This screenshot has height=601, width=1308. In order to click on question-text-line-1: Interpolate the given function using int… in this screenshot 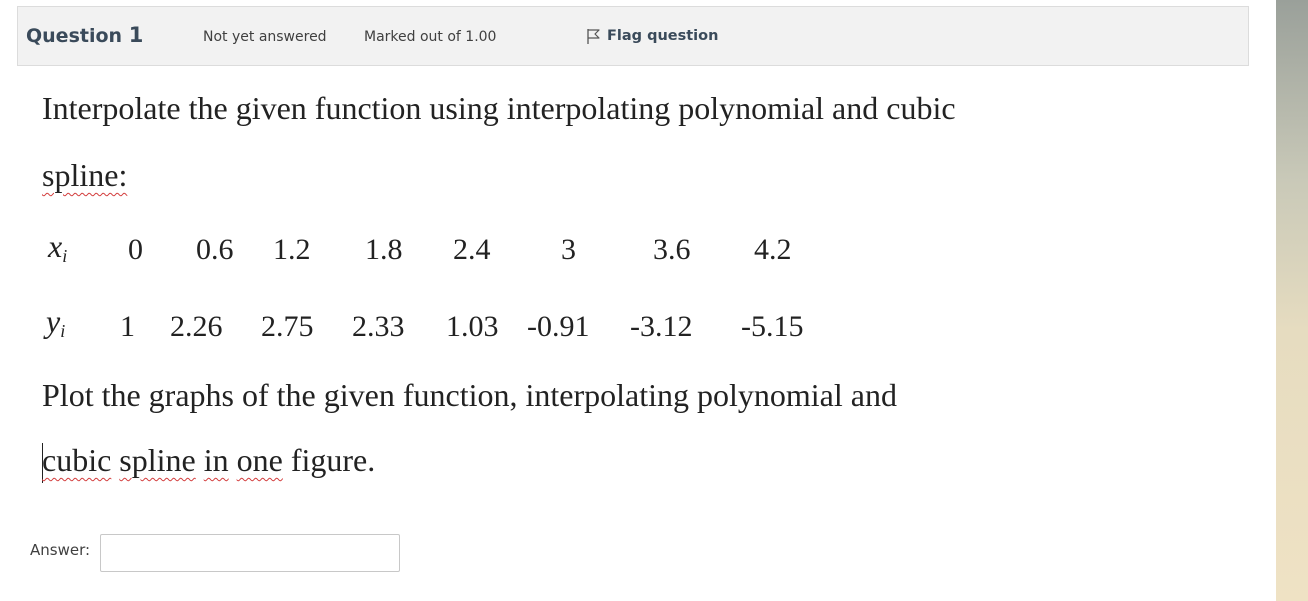, I will do `click(499, 108)`.